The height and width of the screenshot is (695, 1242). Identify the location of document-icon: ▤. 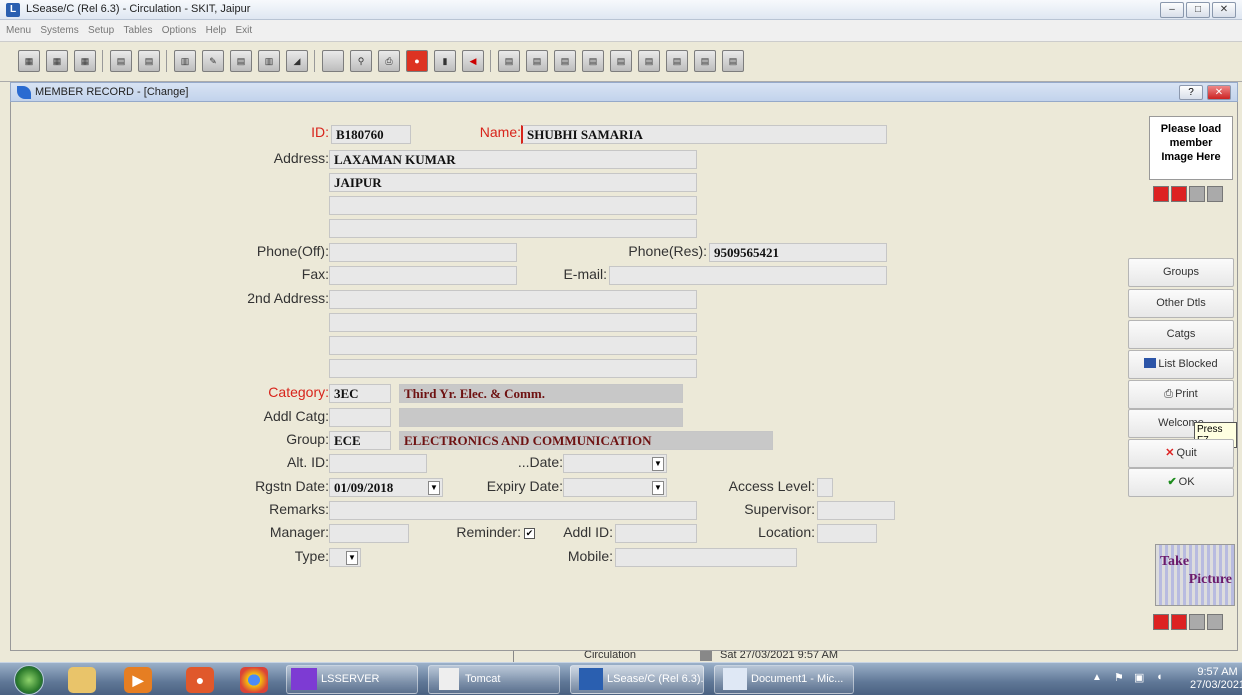
(241, 61).